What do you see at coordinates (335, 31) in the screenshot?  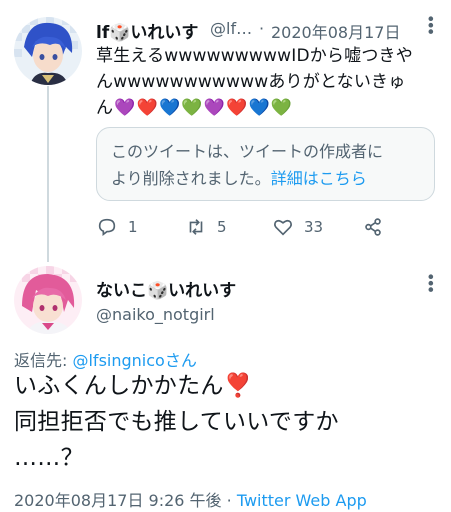 I see `tweet1-date: 2020年08月17日` at bounding box center [335, 31].